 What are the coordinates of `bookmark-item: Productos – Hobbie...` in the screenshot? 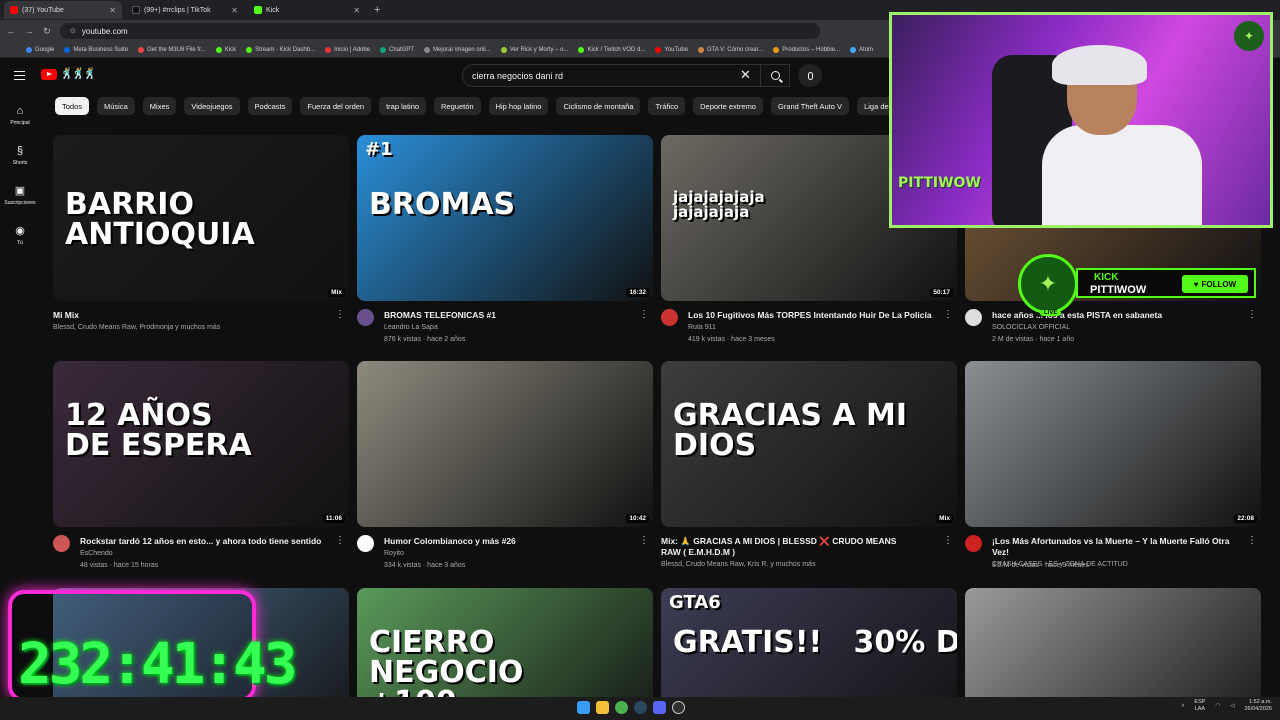 It's located at (806, 49).